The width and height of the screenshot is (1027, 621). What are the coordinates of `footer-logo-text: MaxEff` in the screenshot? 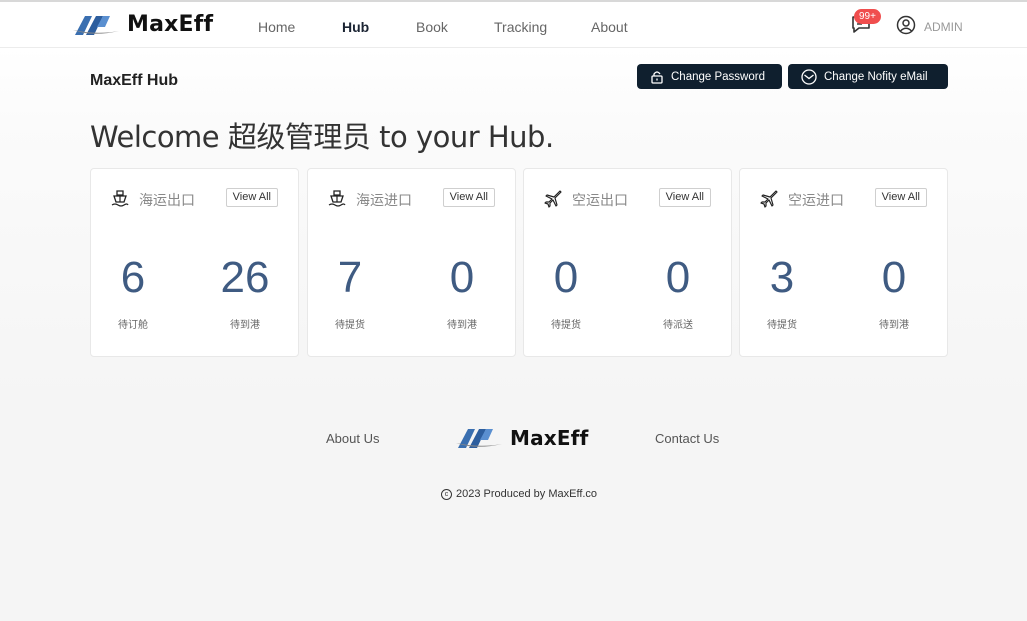 It's located at (549, 438).